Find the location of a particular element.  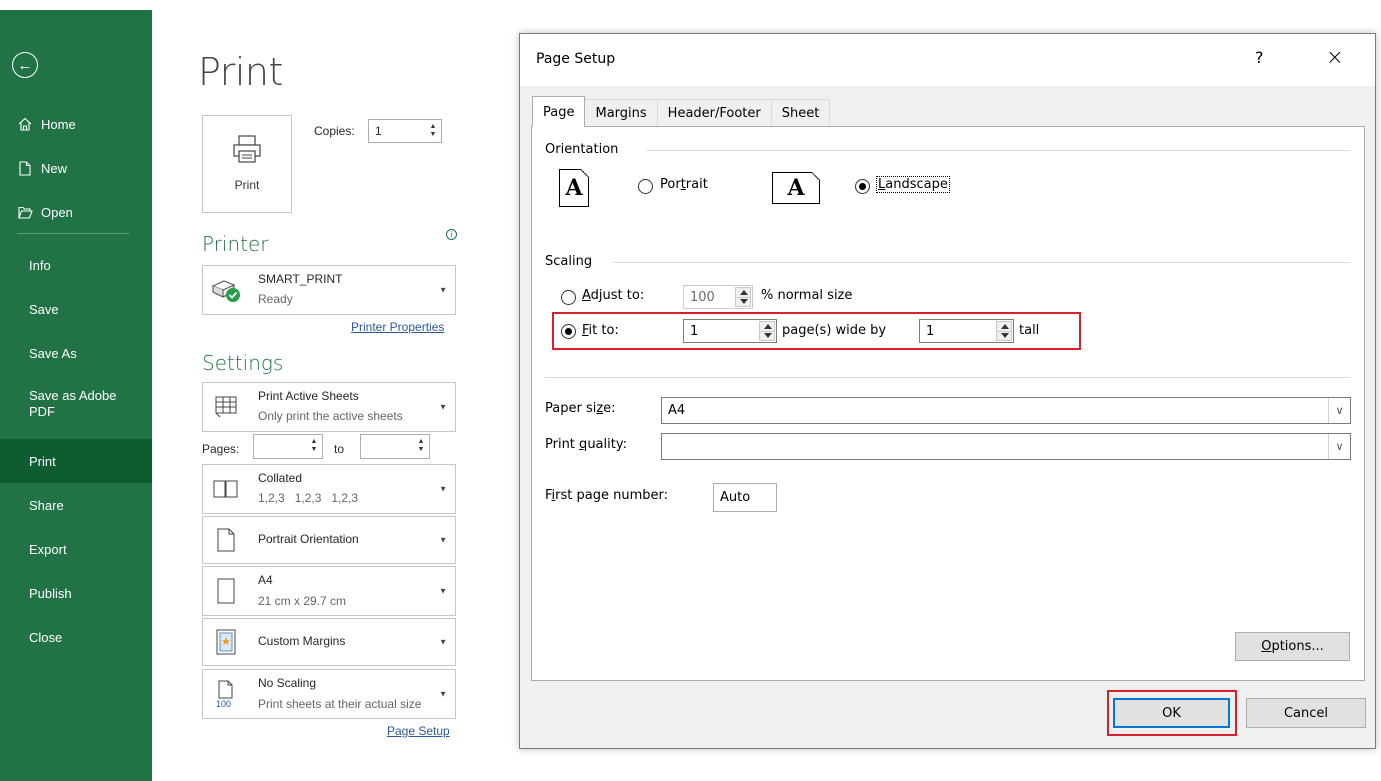

sidebar-item-print: Print is located at coordinates (76, 461).